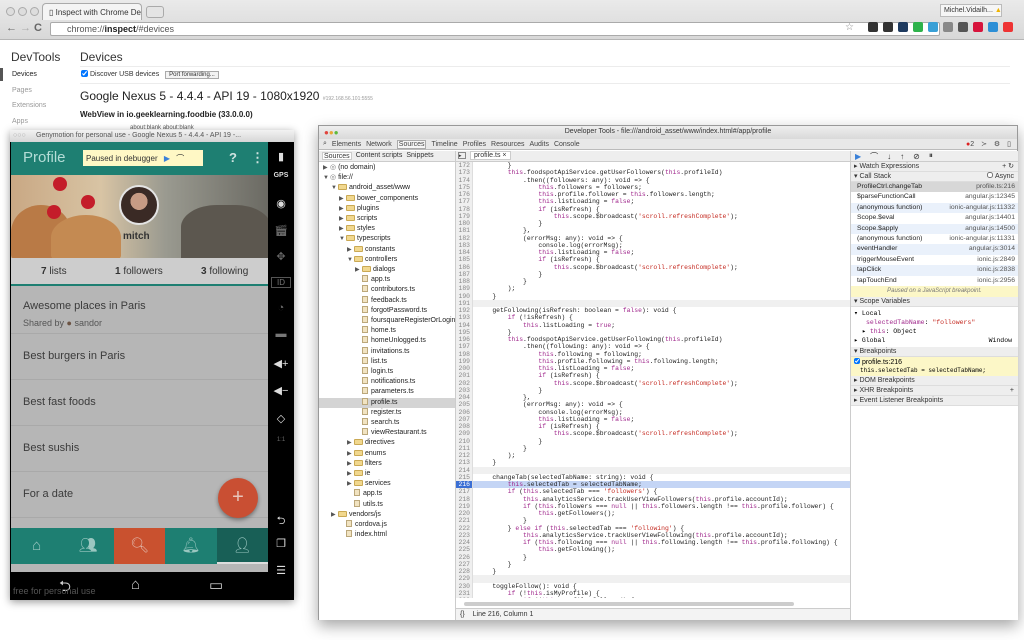 Image resolution: width=1024 pixels, height=640 pixels. Describe the element at coordinates (653, 354) in the screenshot. I see `code-line: 198 this.following = following;` at that location.